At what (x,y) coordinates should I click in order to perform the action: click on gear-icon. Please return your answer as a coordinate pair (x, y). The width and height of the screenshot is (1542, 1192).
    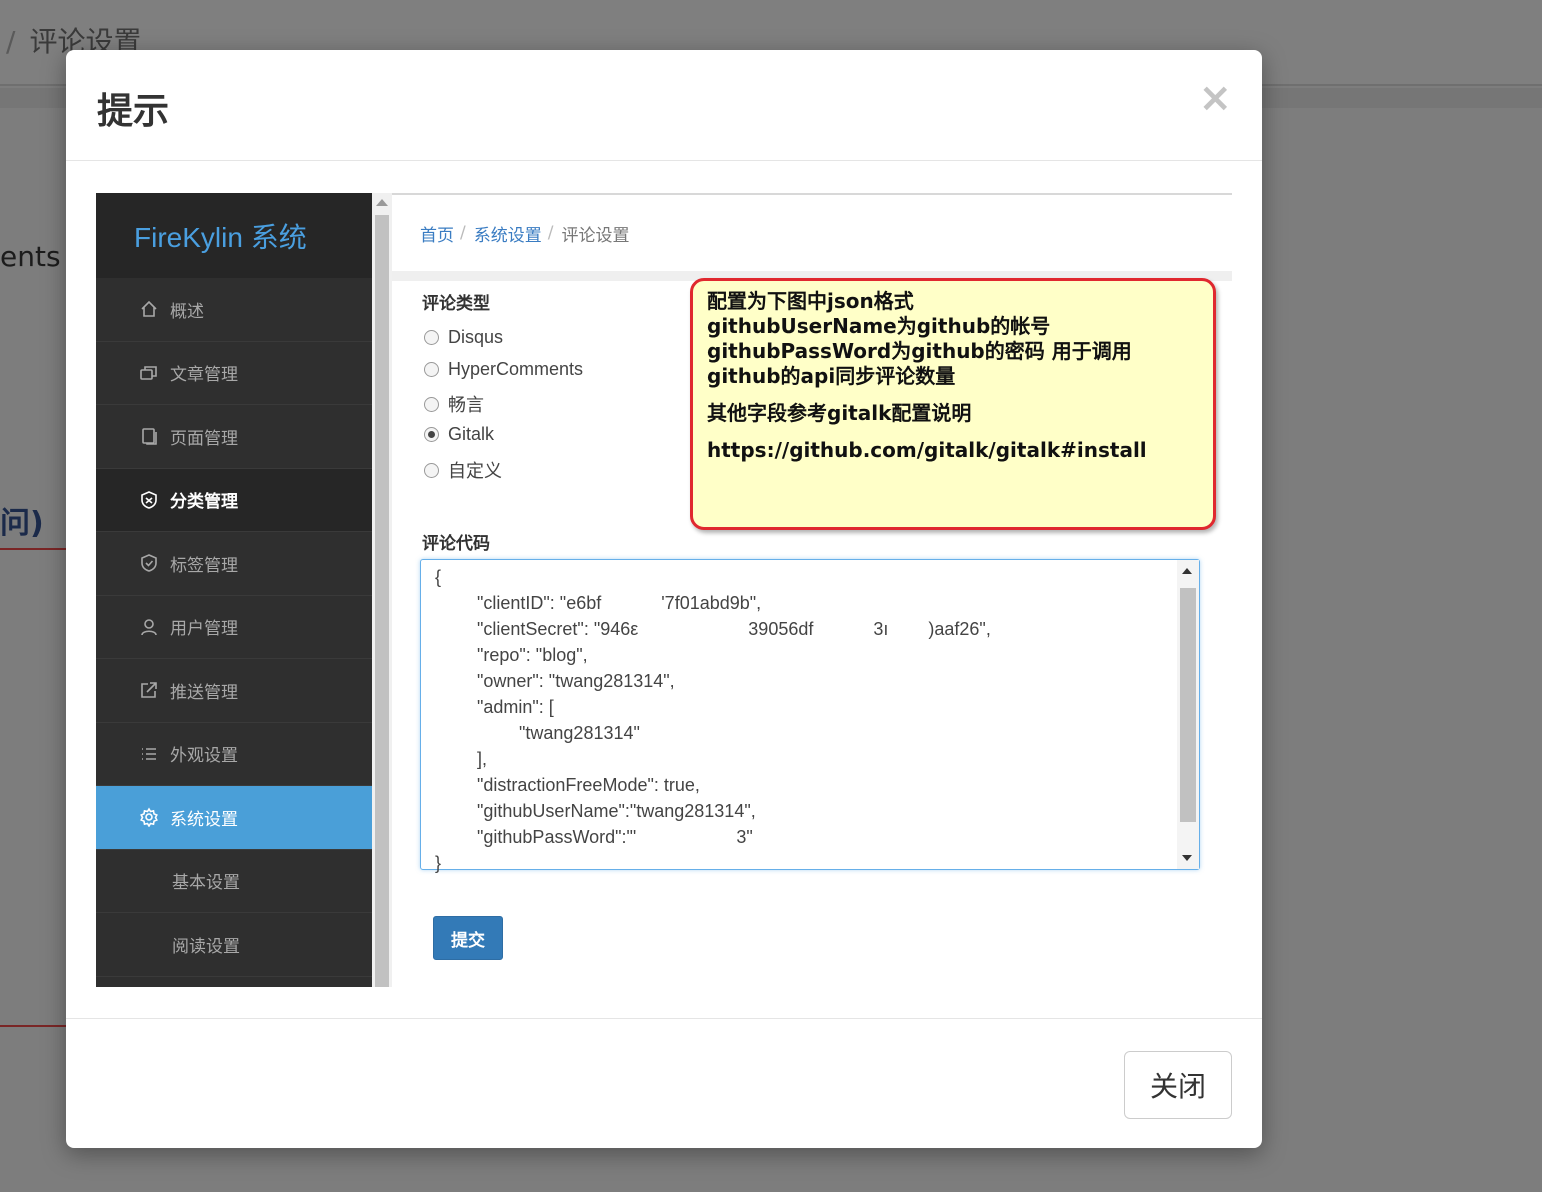
    Looking at the image, I should click on (149, 817).